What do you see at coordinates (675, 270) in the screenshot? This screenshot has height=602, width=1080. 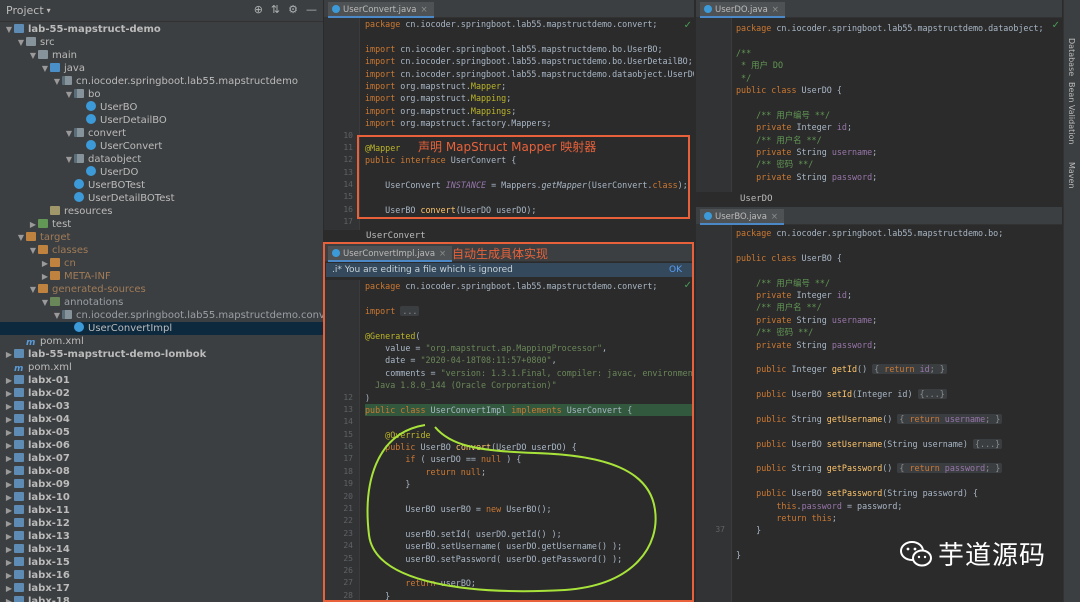 I see `notice-ok-button: OK` at bounding box center [675, 270].